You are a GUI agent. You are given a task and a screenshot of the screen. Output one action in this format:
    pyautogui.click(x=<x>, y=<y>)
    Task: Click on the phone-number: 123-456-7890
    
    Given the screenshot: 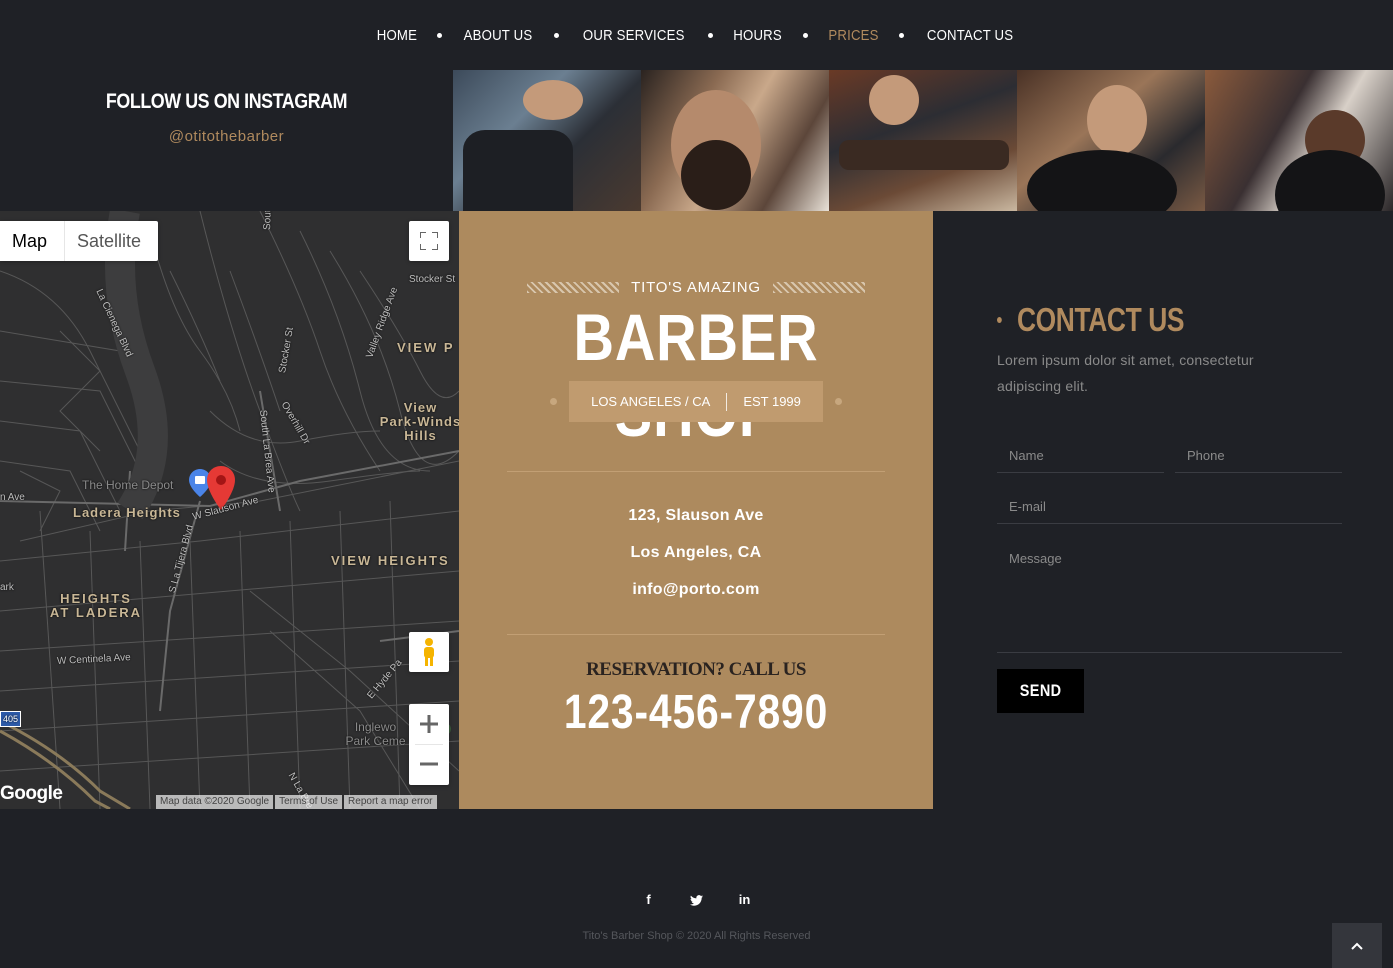 What is the action you would take?
    pyautogui.click(x=696, y=712)
    